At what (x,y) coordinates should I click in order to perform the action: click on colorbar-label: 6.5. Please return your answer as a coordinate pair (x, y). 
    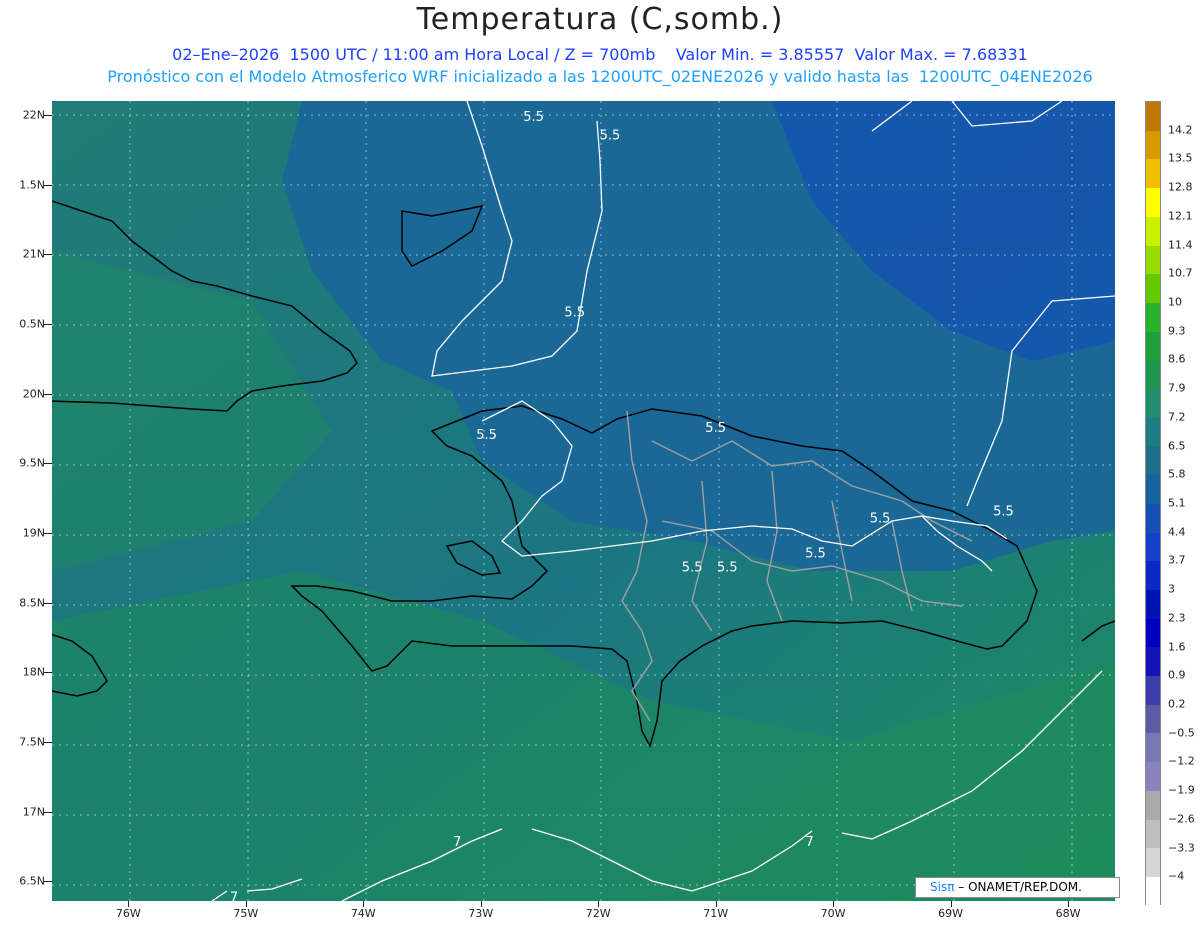
    Looking at the image, I should click on (1177, 446).